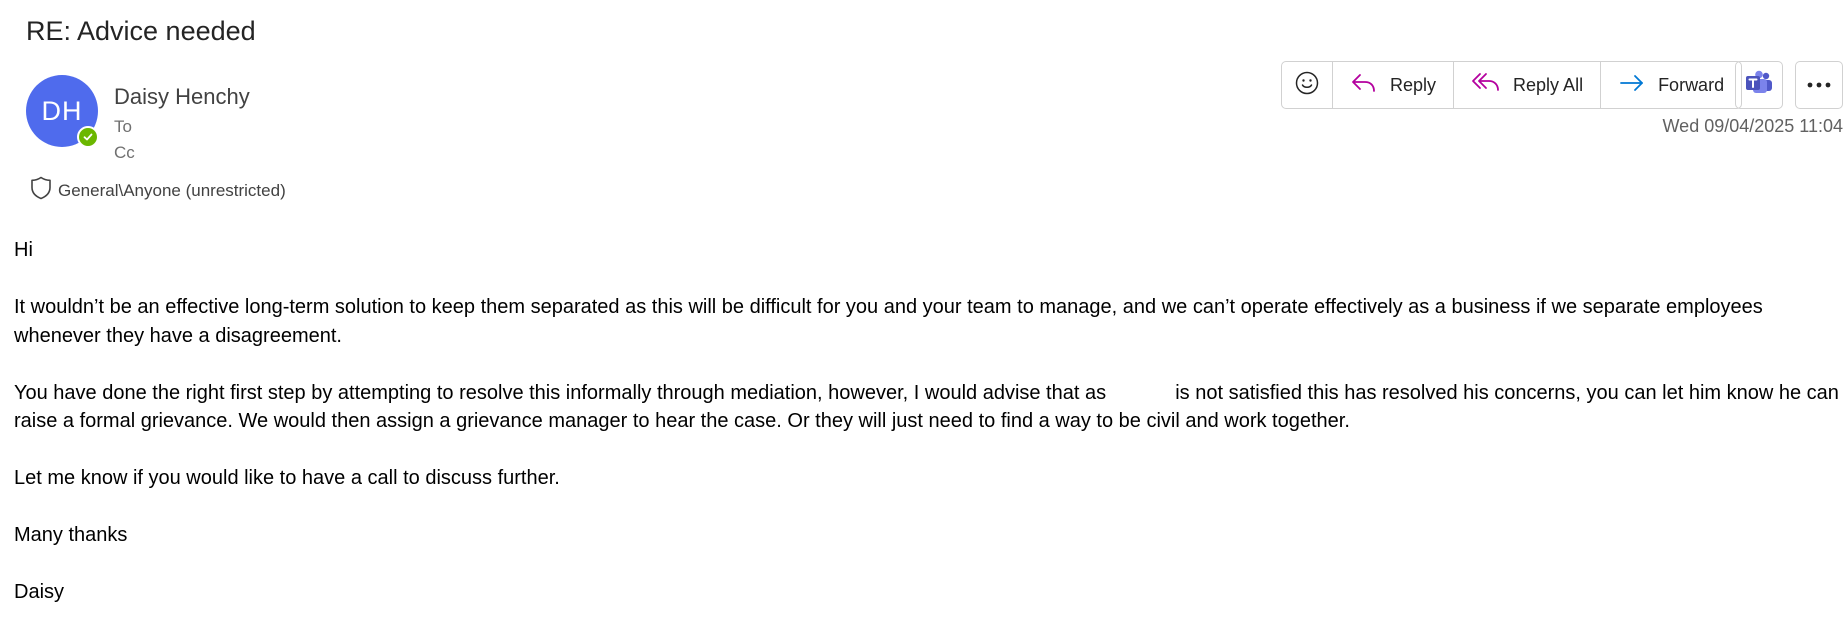  What do you see at coordinates (929, 250) in the screenshot?
I see `greeting: Hi` at bounding box center [929, 250].